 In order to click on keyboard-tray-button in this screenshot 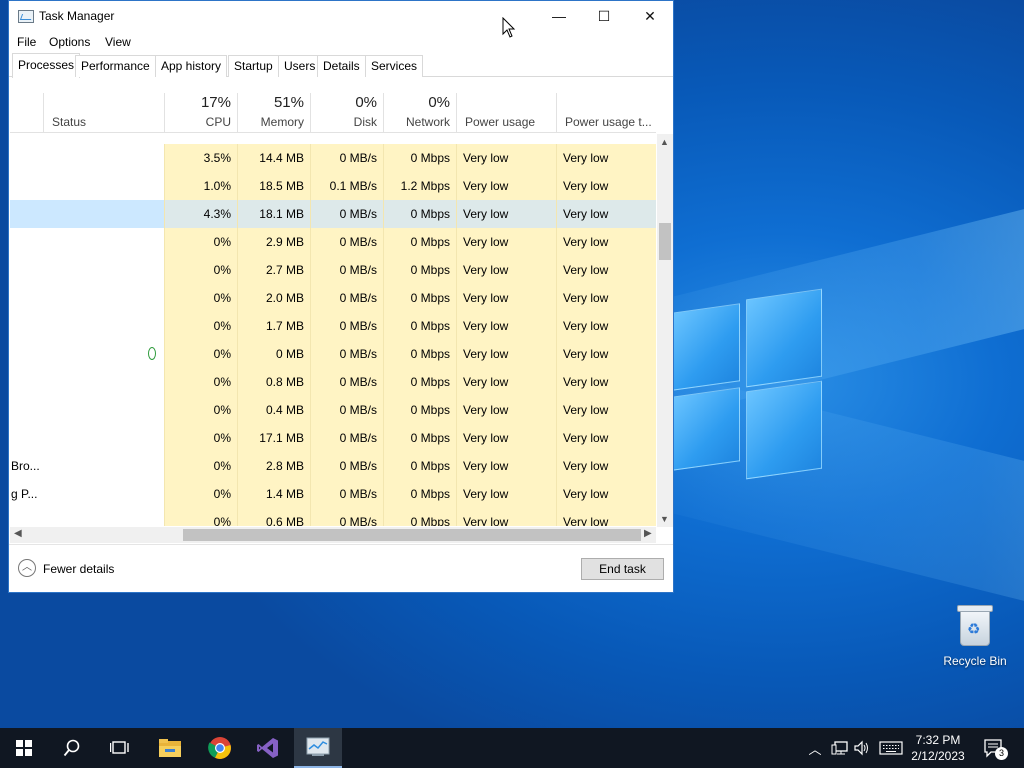, I will do `click(891, 748)`.